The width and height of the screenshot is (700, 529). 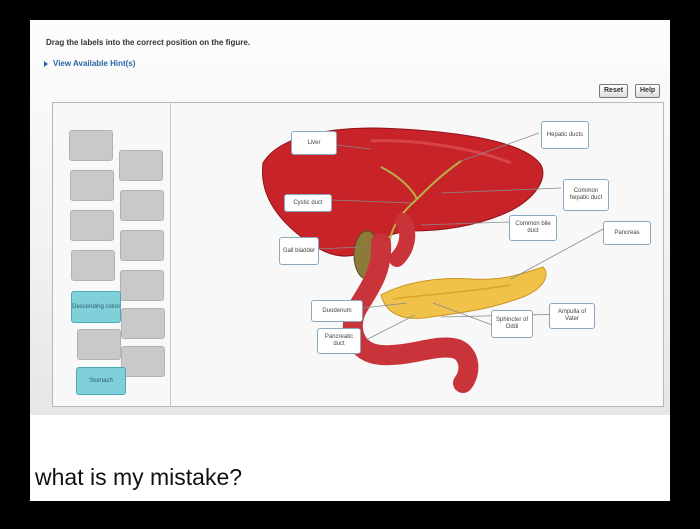 What do you see at coordinates (339, 341) in the screenshot?
I see `drop-target-pancreatic-duct: Pancreatic duct` at bounding box center [339, 341].